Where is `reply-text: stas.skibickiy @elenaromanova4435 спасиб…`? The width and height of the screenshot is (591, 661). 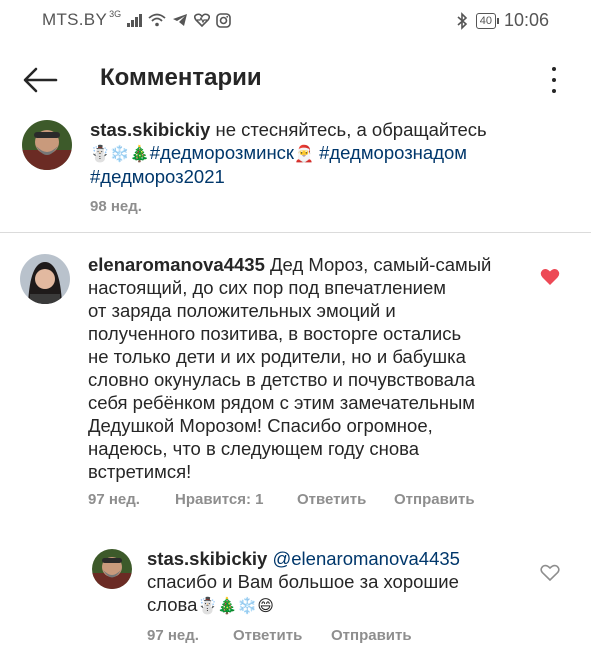
reply-text: stas.skibickiy @elenaromanova4435 спасиб… is located at coordinates (337, 582).